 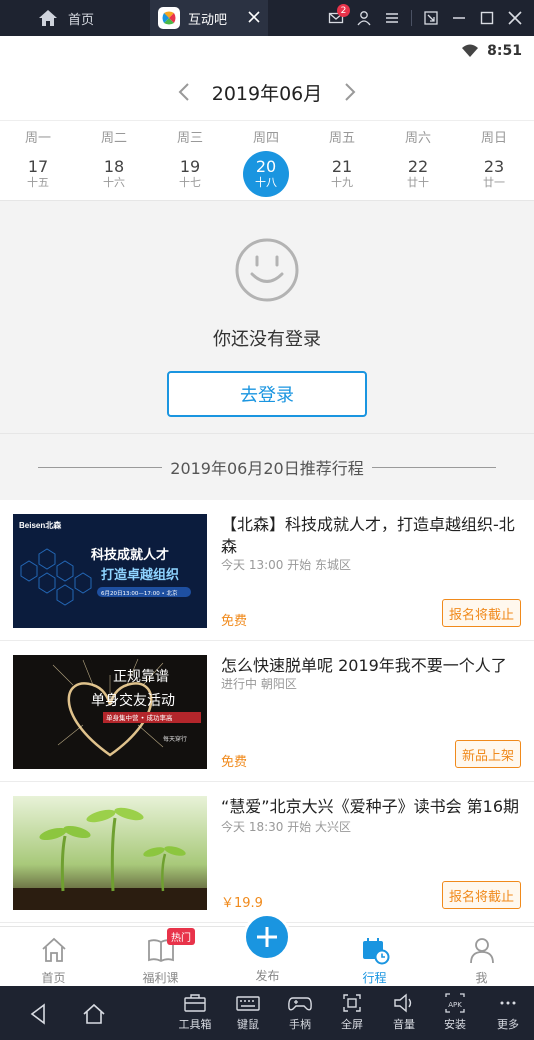 I want to click on day-cell-selected: 周四 20 十八, so click(x=266, y=159).